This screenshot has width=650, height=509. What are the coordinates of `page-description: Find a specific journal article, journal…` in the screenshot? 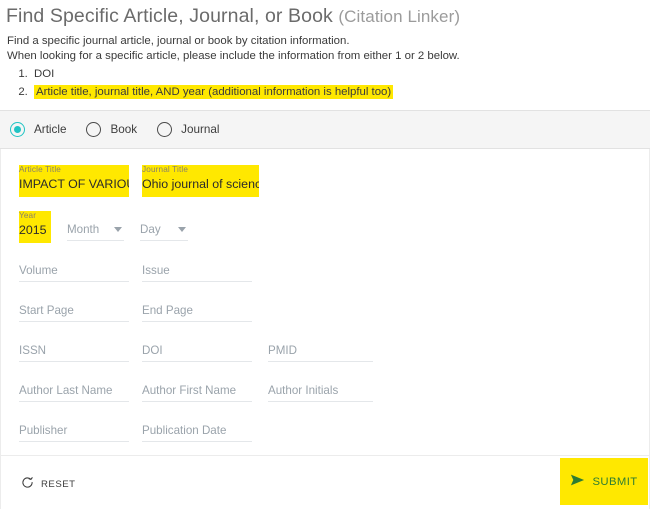 It's located at (328, 48).